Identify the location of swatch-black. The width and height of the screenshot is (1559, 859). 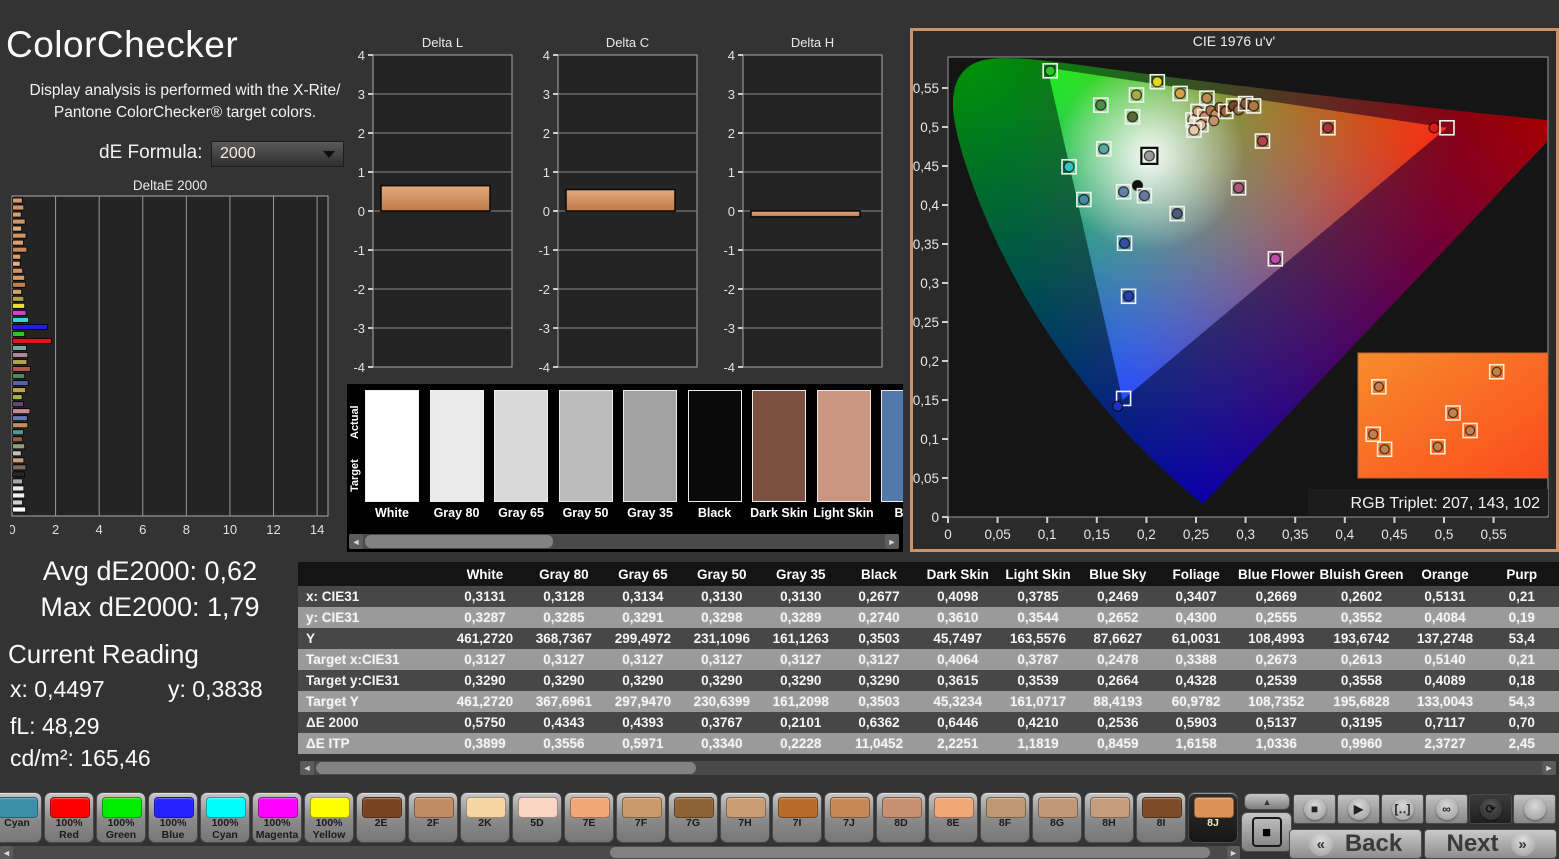
(714, 446).